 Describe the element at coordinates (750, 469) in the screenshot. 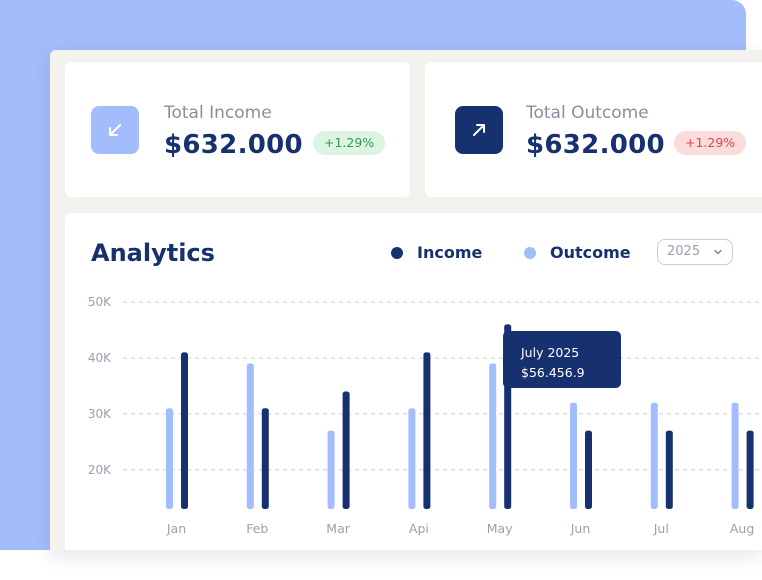

I see `bar-income-aug` at that location.